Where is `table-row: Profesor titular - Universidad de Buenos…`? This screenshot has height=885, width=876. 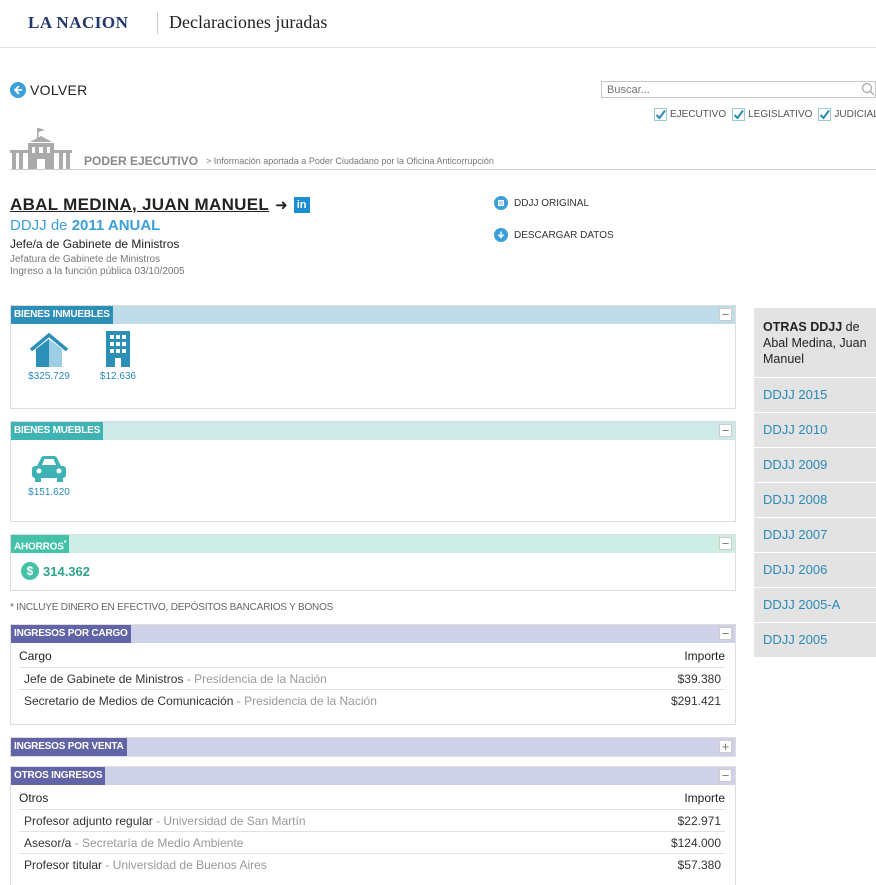
table-row: Profesor titular - Universidad de Buenos… is located at coordinates (372, 864).